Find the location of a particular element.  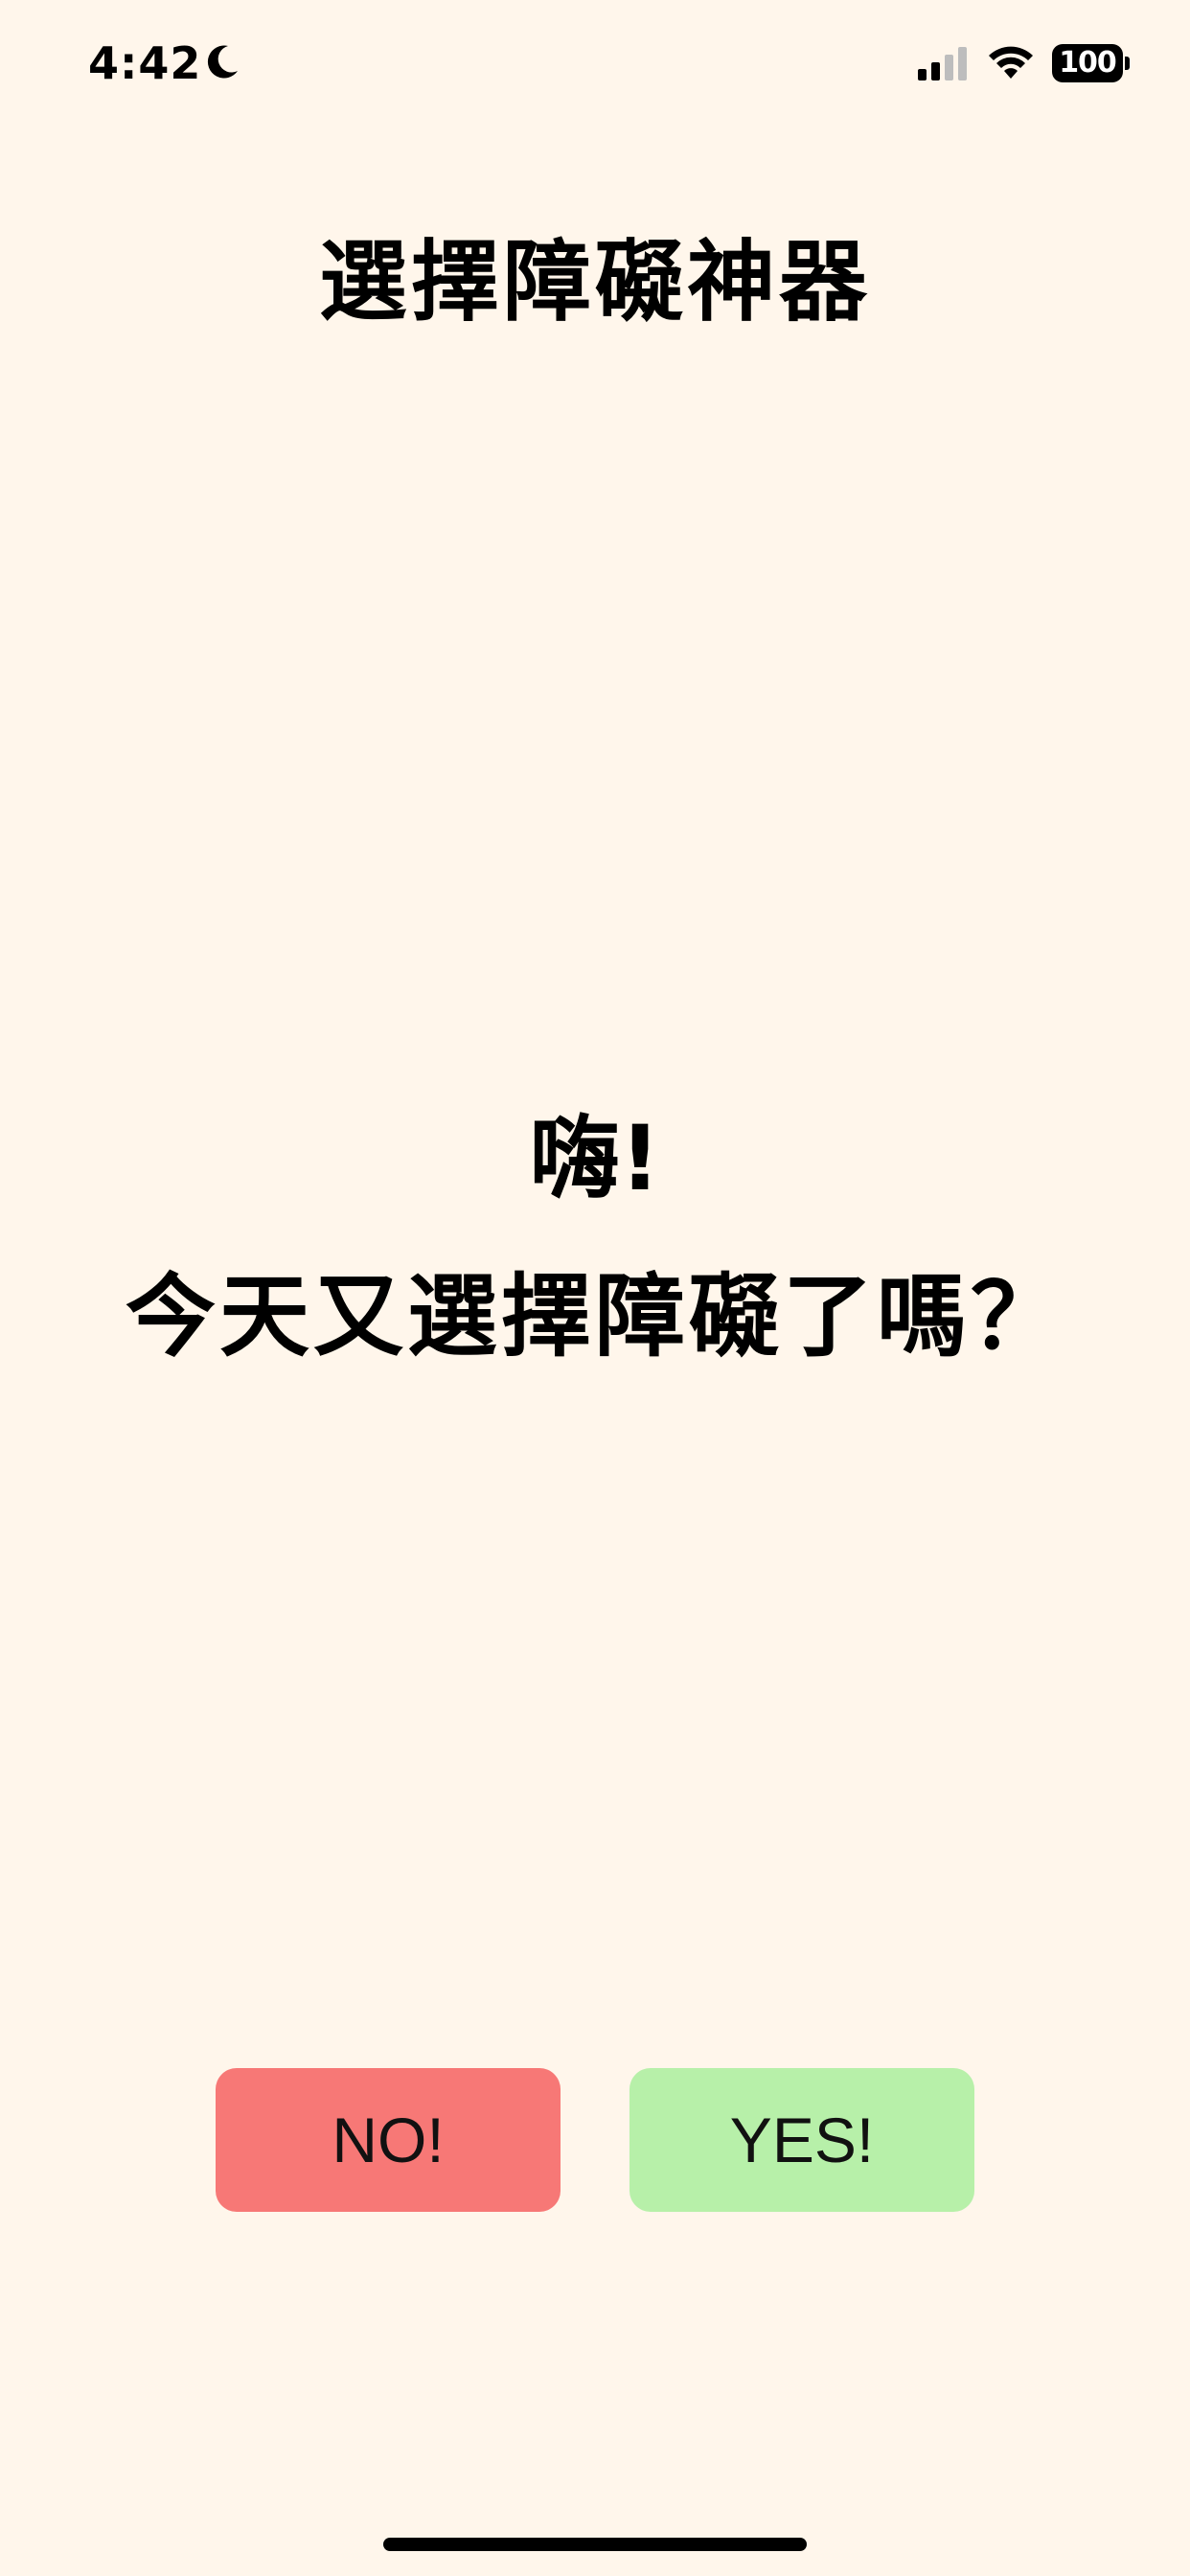

wifi-icon is located at coordinates (1011, 63).